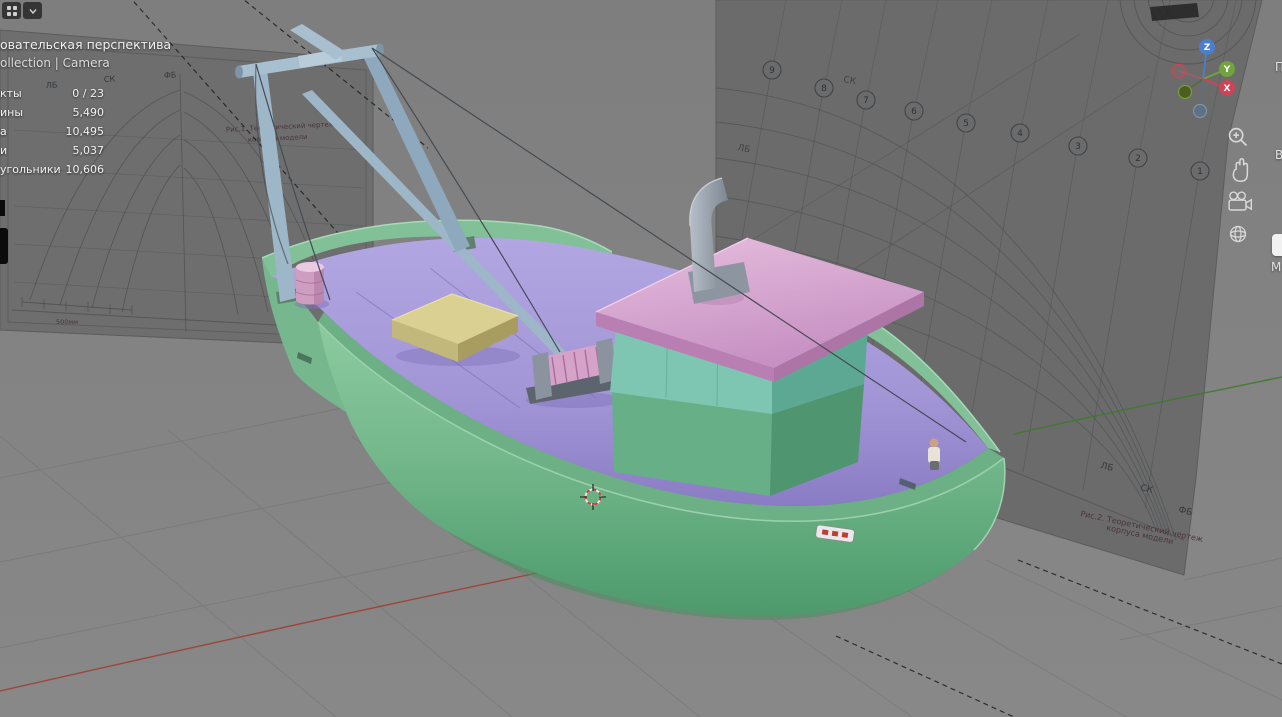 The height and width of the screenshot is (717, 1282). I want to click on camera-view-button, so click(1238, 202).